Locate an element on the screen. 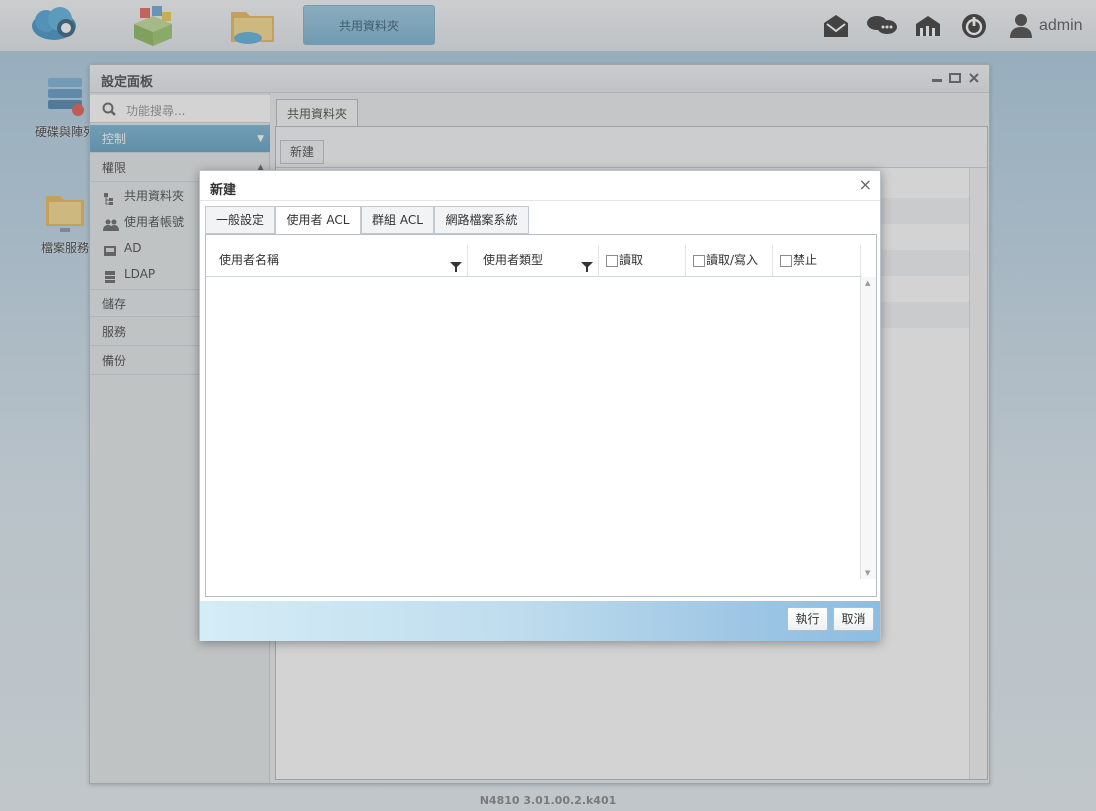 The image size is (1096, 811). close-icon: × is located at coordinates (865, 185).